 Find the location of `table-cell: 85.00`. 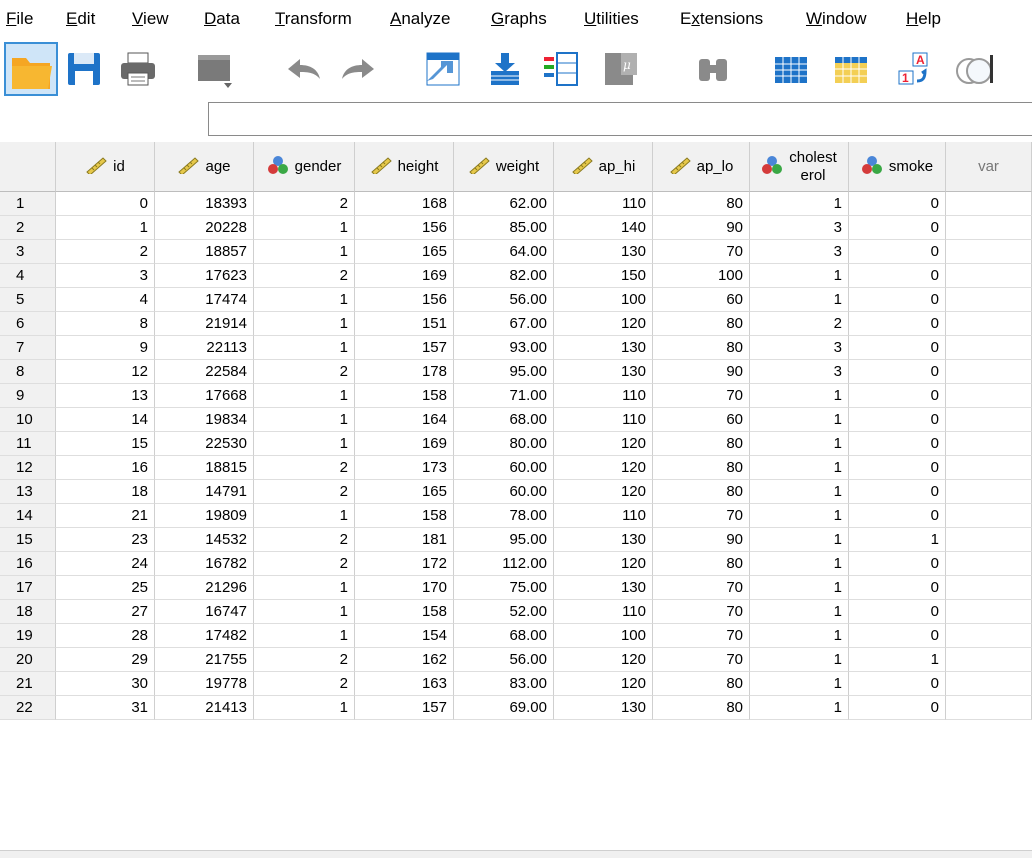

table-cell: 85.00 is located at coordinates (504, 228).